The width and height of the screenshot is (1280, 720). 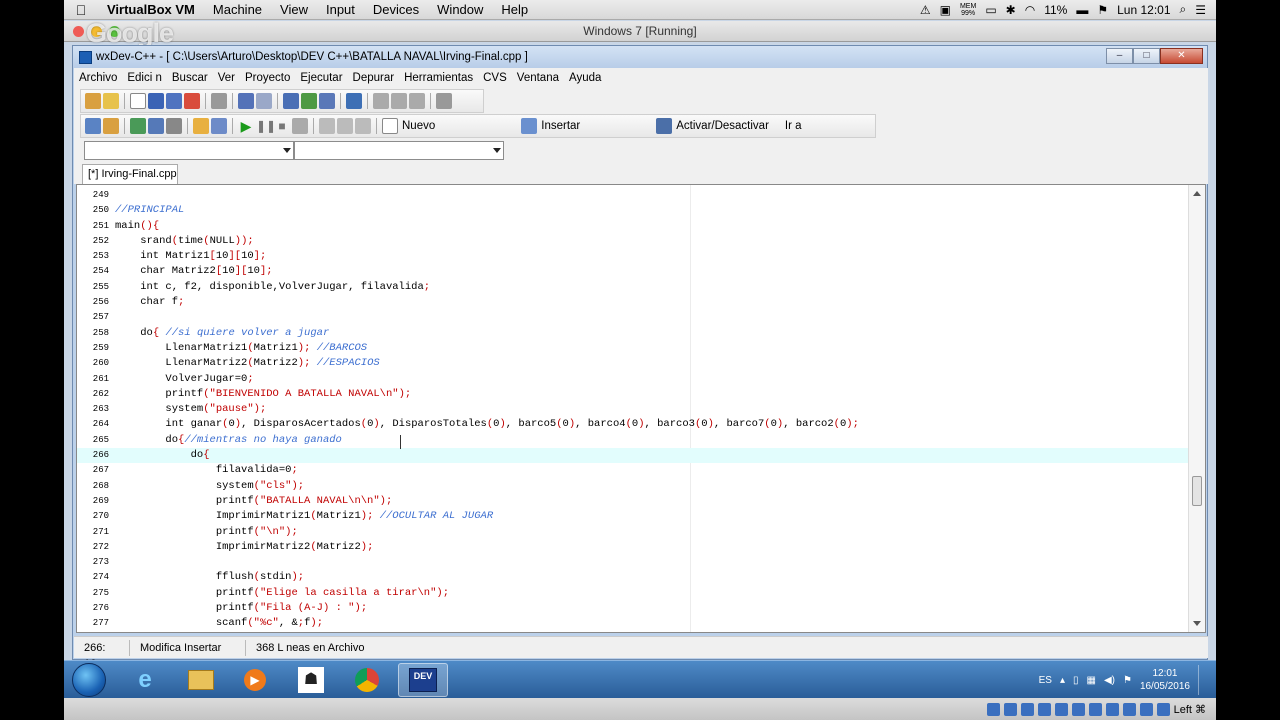 I want to click on menu-archivo: Archivo, so click(x=98, y=78).